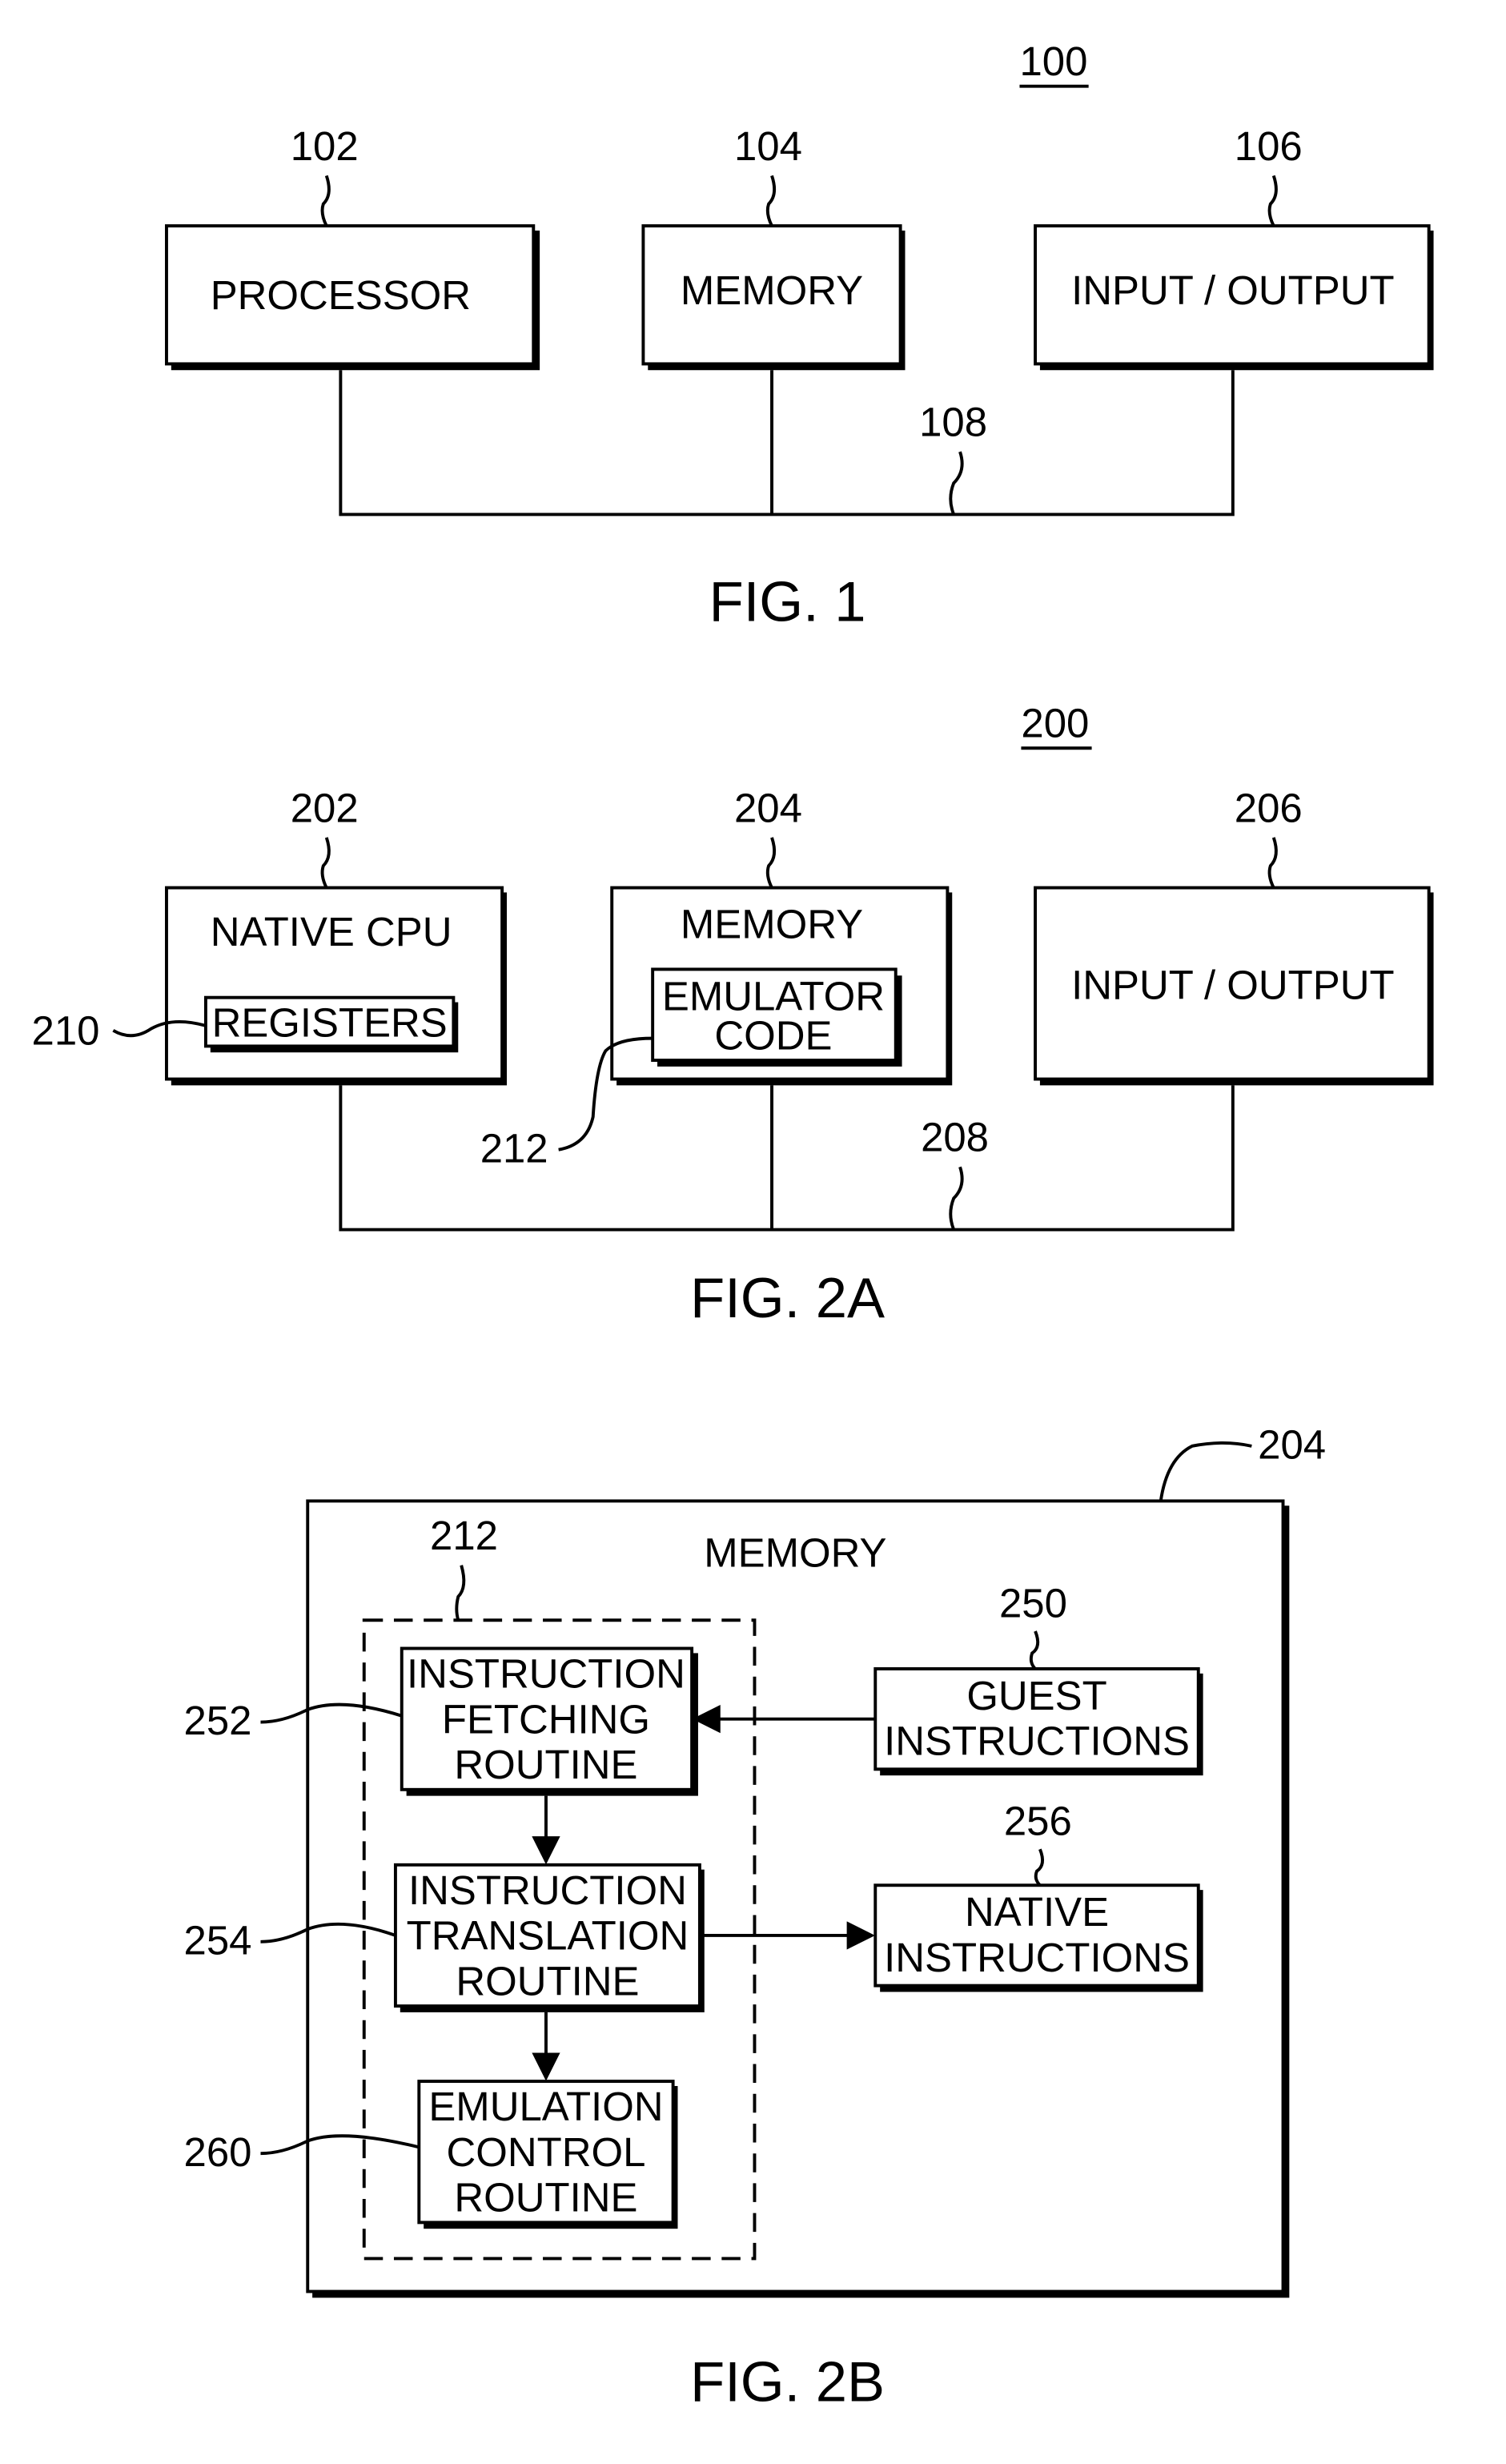 This screenshot has width=1506, height=2464. What do you see at coordinates (1272, 201) in the screenshot?
I see `io-leader` at bounding box center [1272, 201].